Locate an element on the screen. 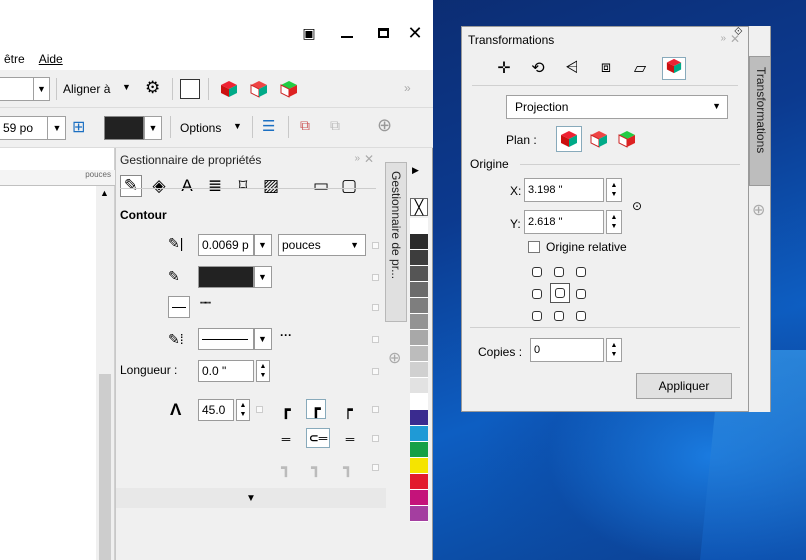 Image resolution: width=806 pixels, height=560 pixels. frame-icon: ⌑ is located at coordinates (243, 186).